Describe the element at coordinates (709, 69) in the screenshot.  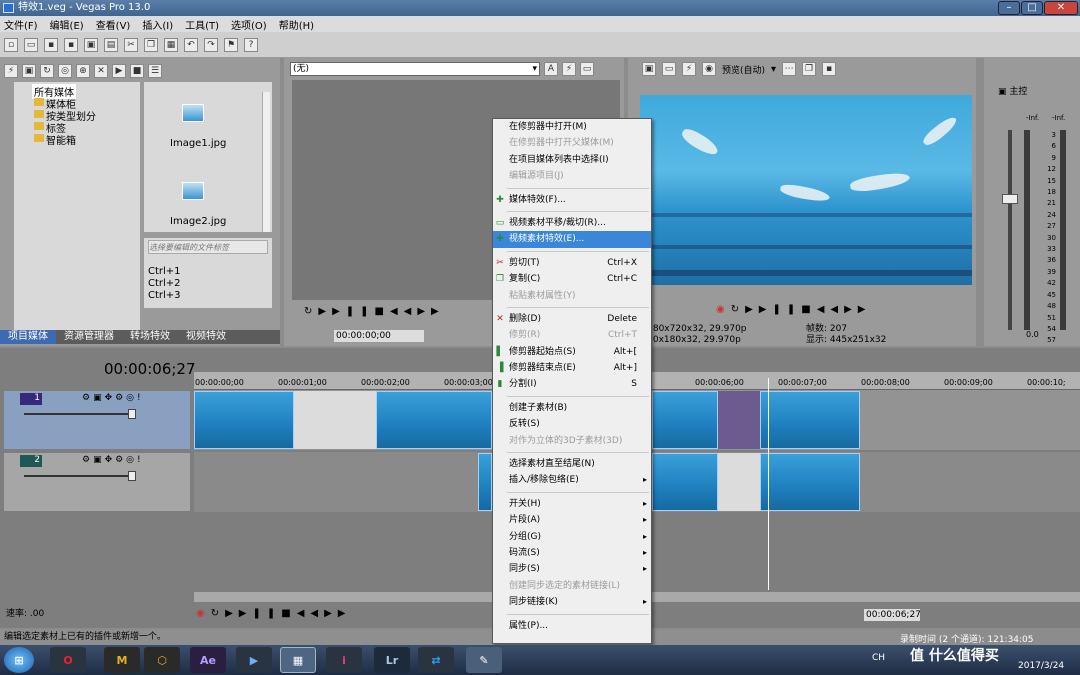
I see `split-screen-icon: ◉` at that location.